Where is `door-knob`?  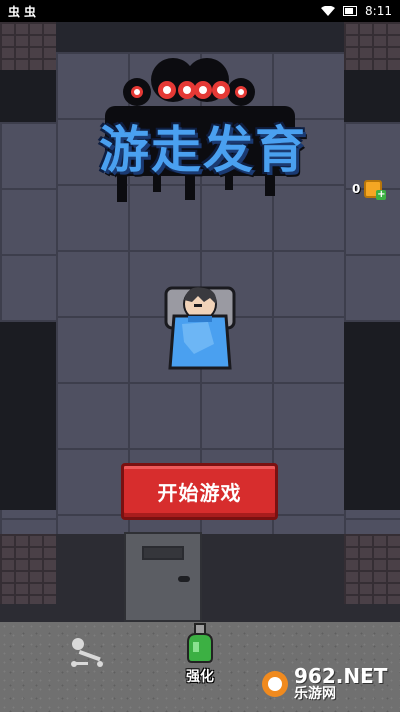
door-knob is located at coordinates (184, 579).